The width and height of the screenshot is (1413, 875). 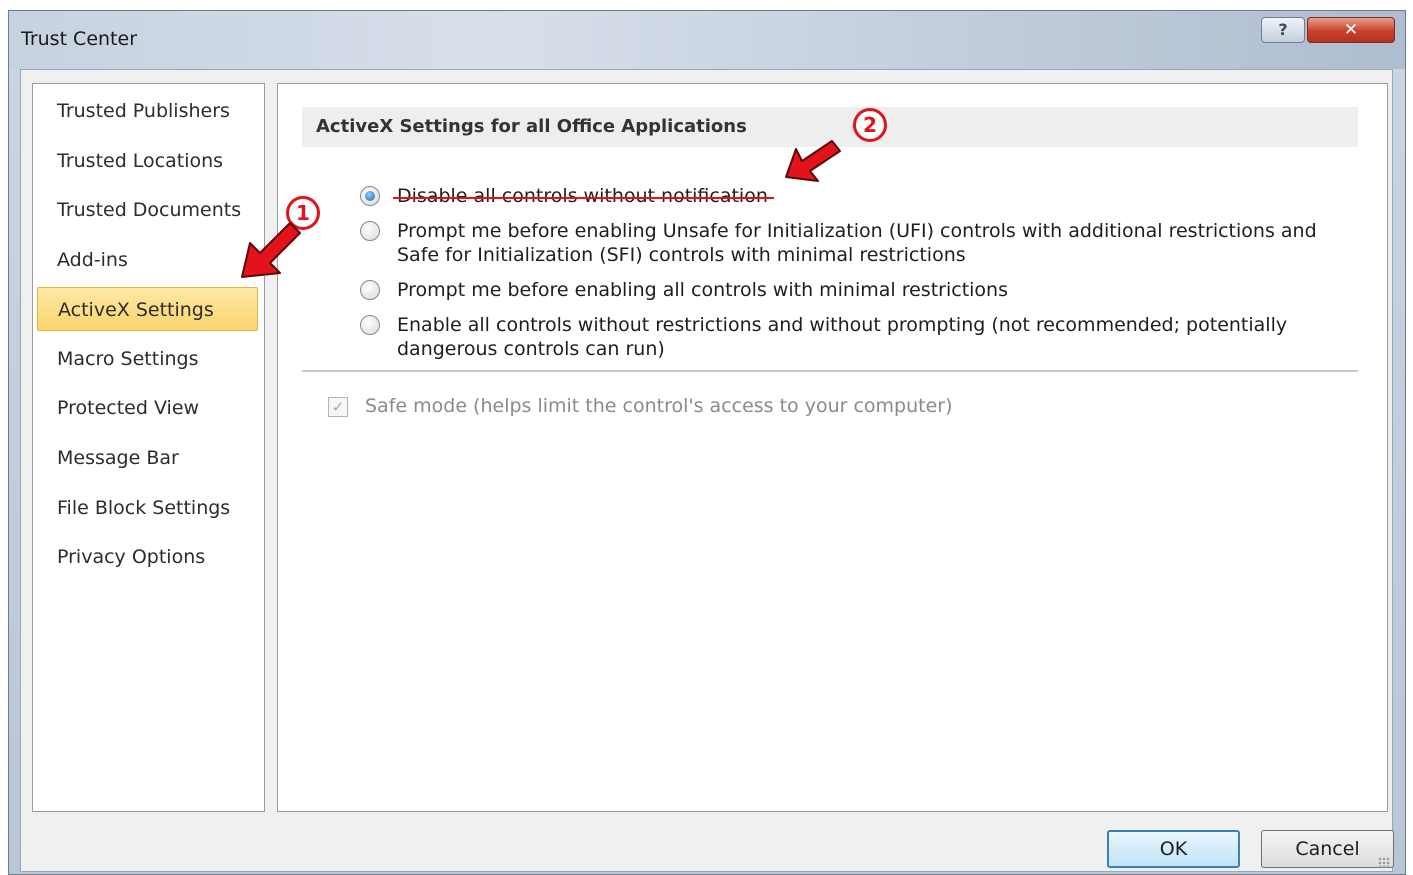 I want to click on sidebar-item-message-bar: Message Bar, so click(x=147, y=458).